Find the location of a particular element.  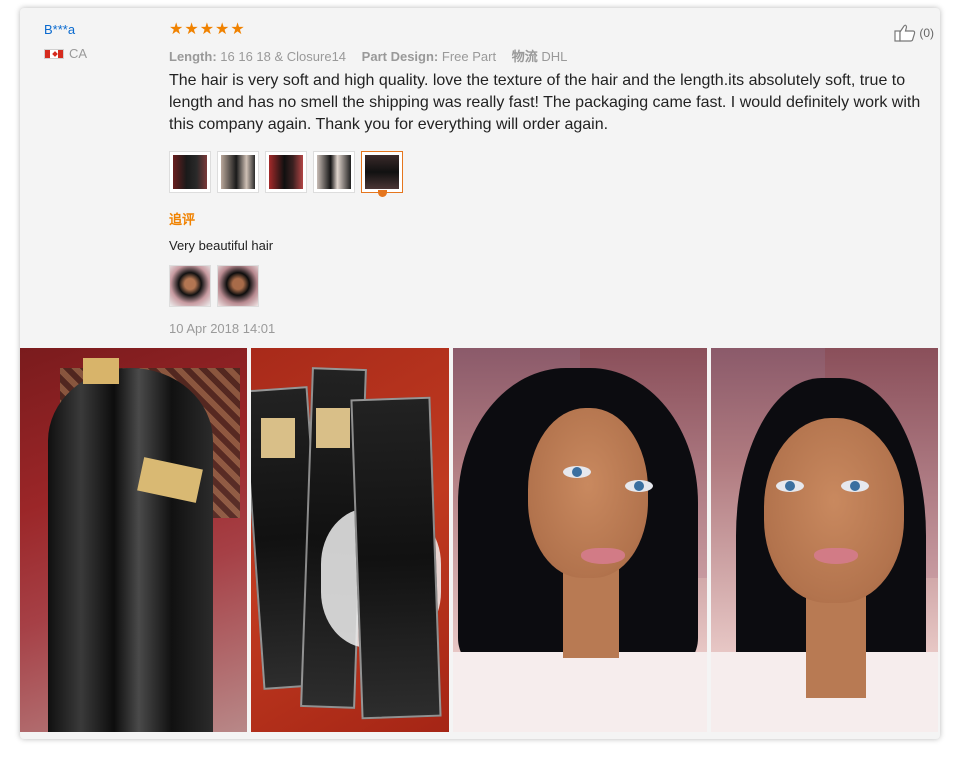

followup-label: 追评 is located at coordinates (182, 219).